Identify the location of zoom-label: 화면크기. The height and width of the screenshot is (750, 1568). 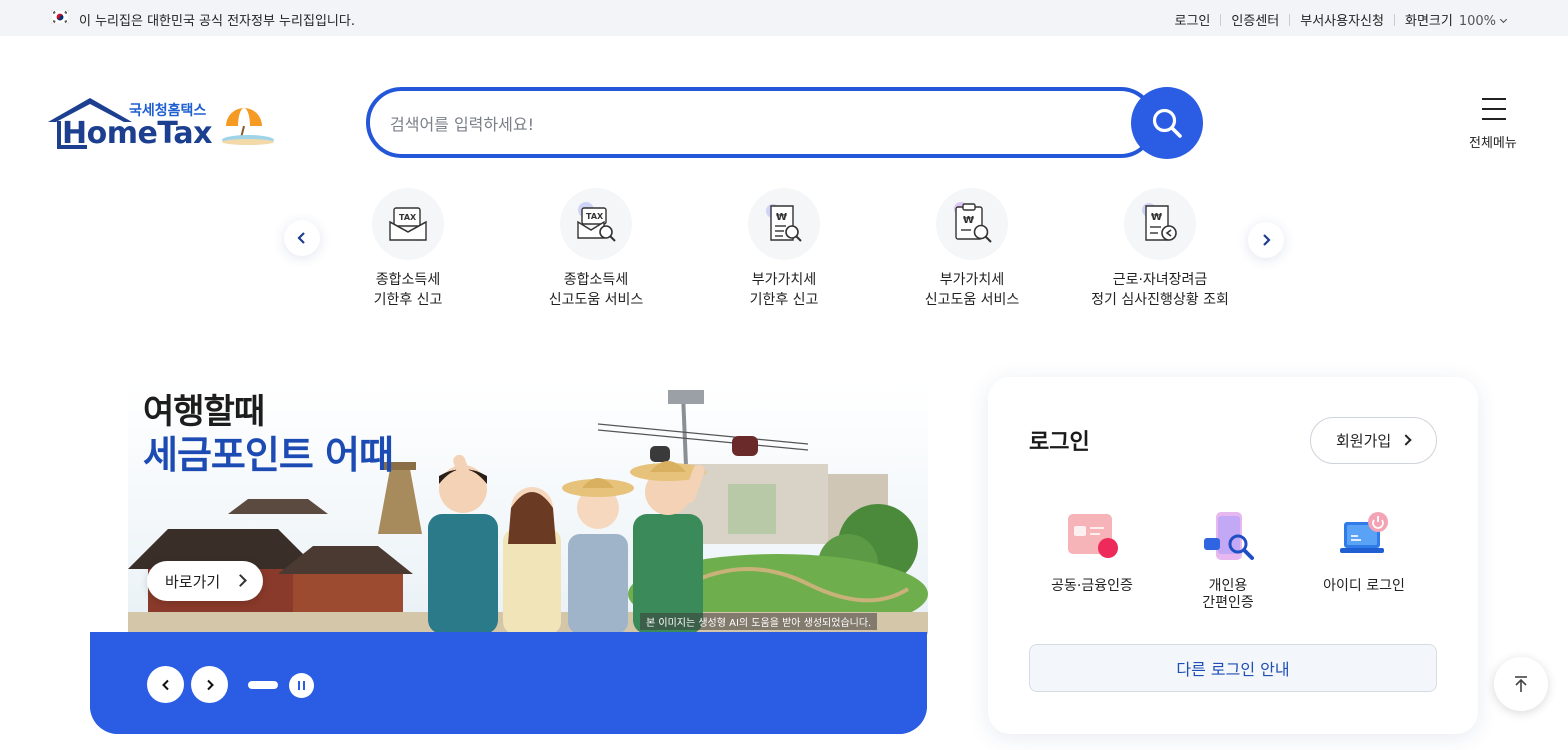
(1428, 21).